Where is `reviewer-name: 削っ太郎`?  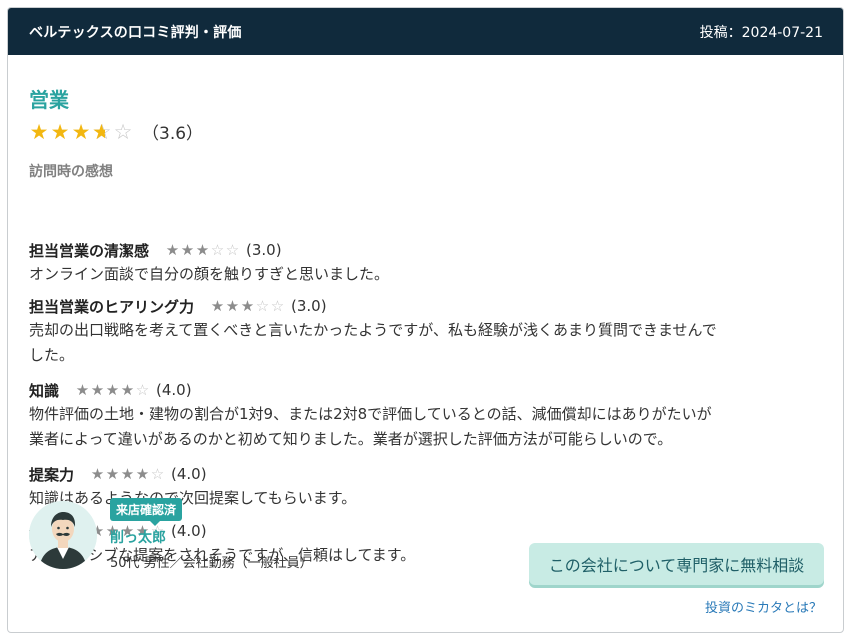 reviewer-name: 削っ太郎 is located at coordinates (138, 538).